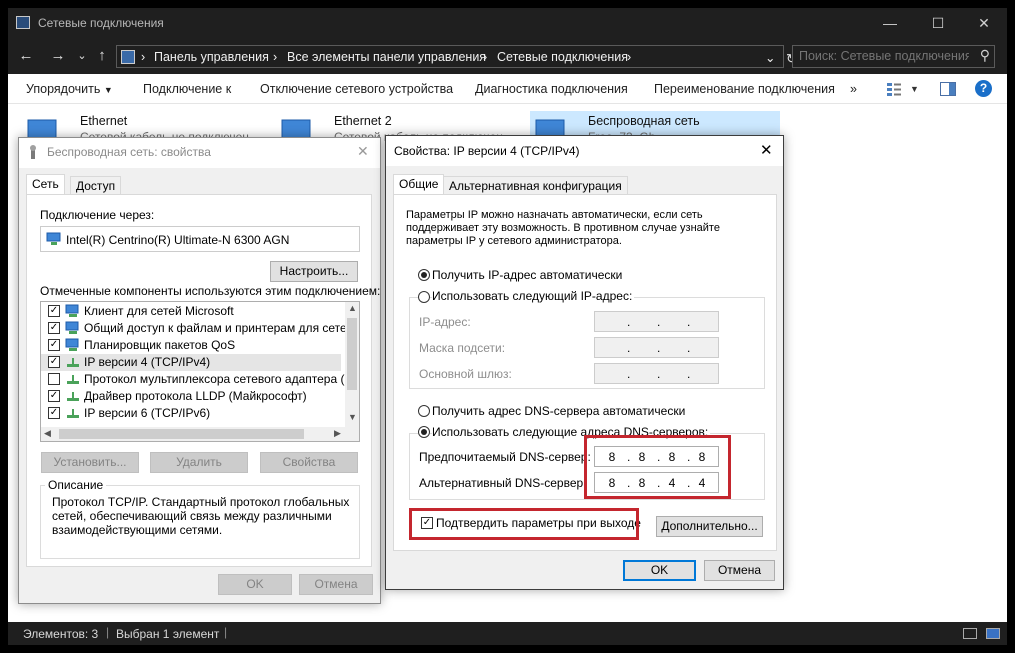  What do you see at coordinates (352, 308) in the screenshot?
I see `chevron-up-icon: ▲` at bounding box center [352, 308].